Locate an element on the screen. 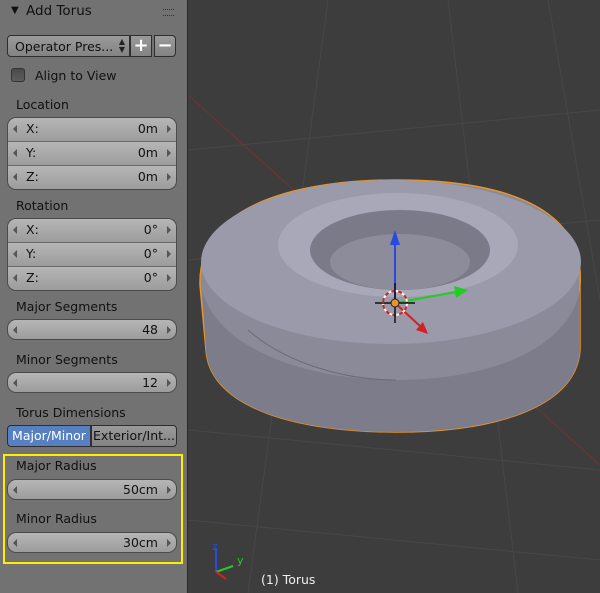 Image resolution: width=600 pixels, height=593 pixels. location-x-field: X: 0m is located at coordinates (92, 130).